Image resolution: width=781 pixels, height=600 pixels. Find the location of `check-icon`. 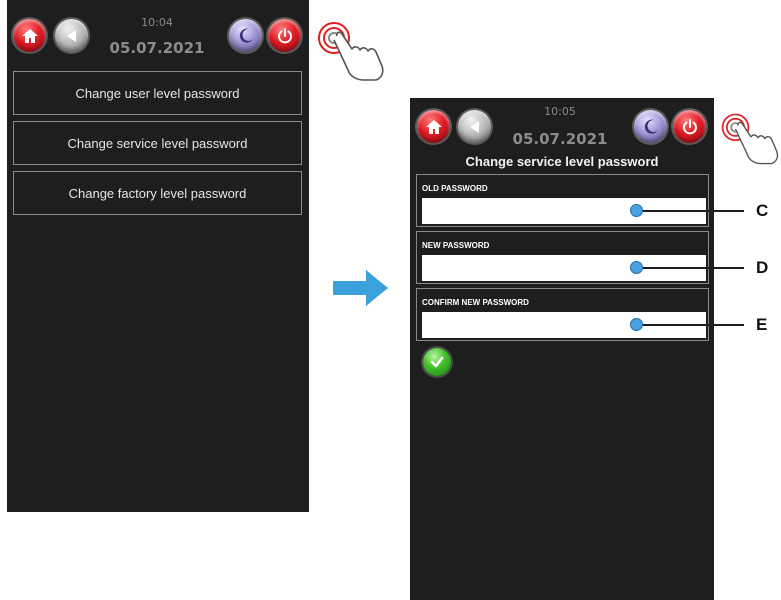

check-icon is located at coordinates (437, 362).